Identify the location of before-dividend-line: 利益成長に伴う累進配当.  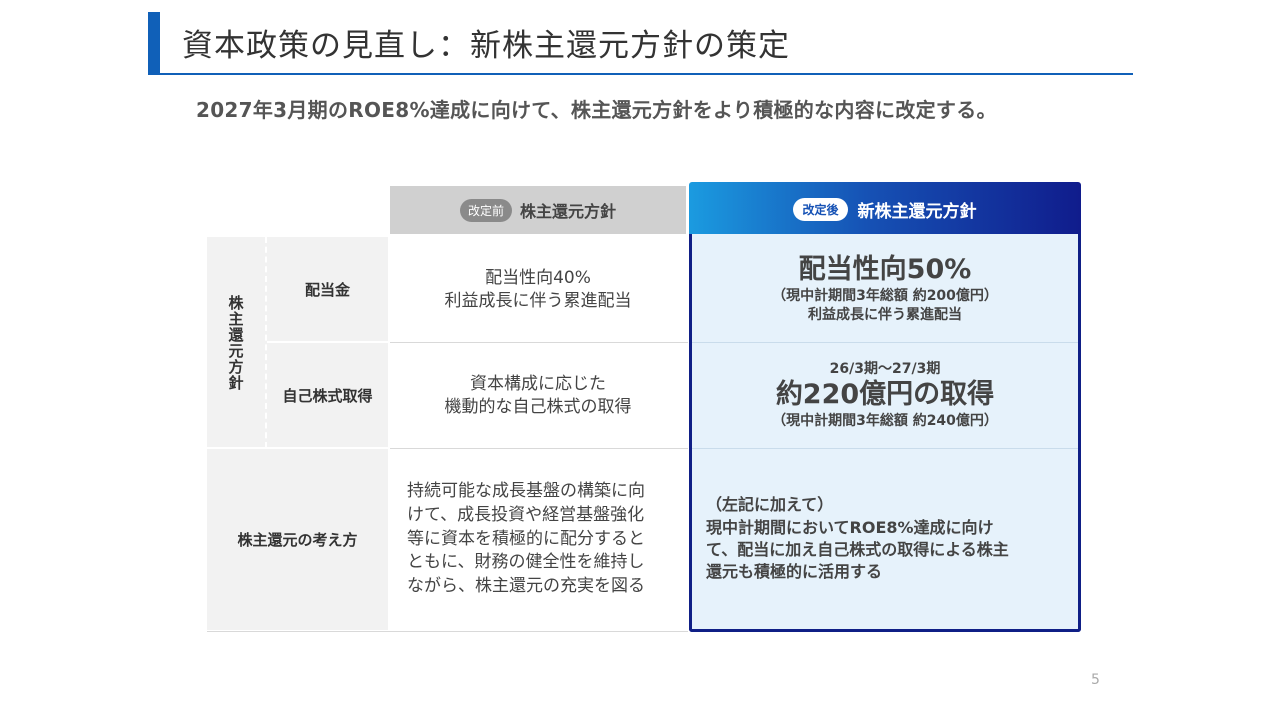
(538, 300).